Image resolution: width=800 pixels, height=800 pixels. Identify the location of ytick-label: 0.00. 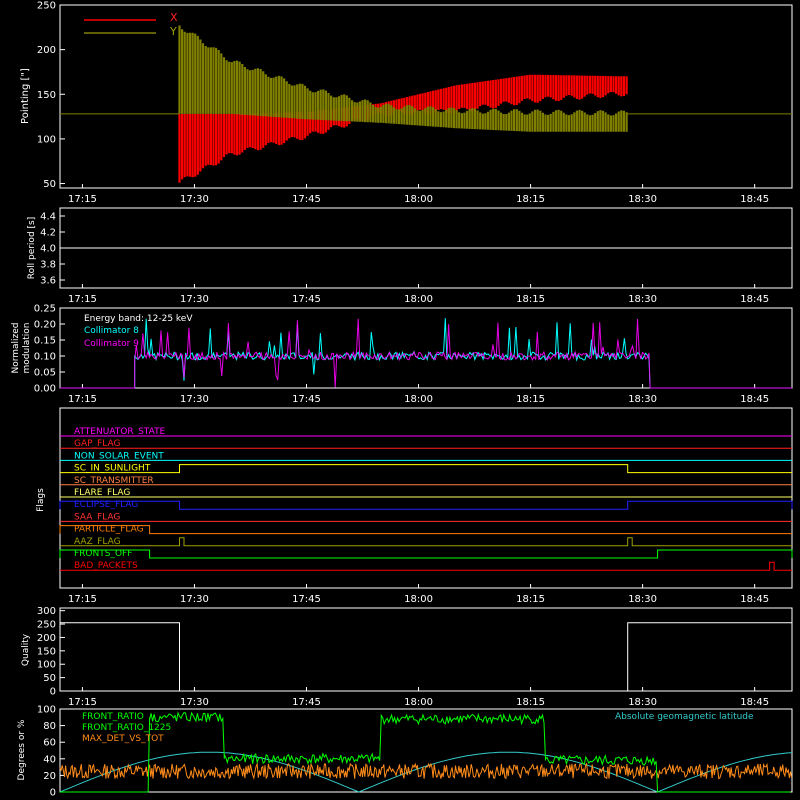
(45, 389).